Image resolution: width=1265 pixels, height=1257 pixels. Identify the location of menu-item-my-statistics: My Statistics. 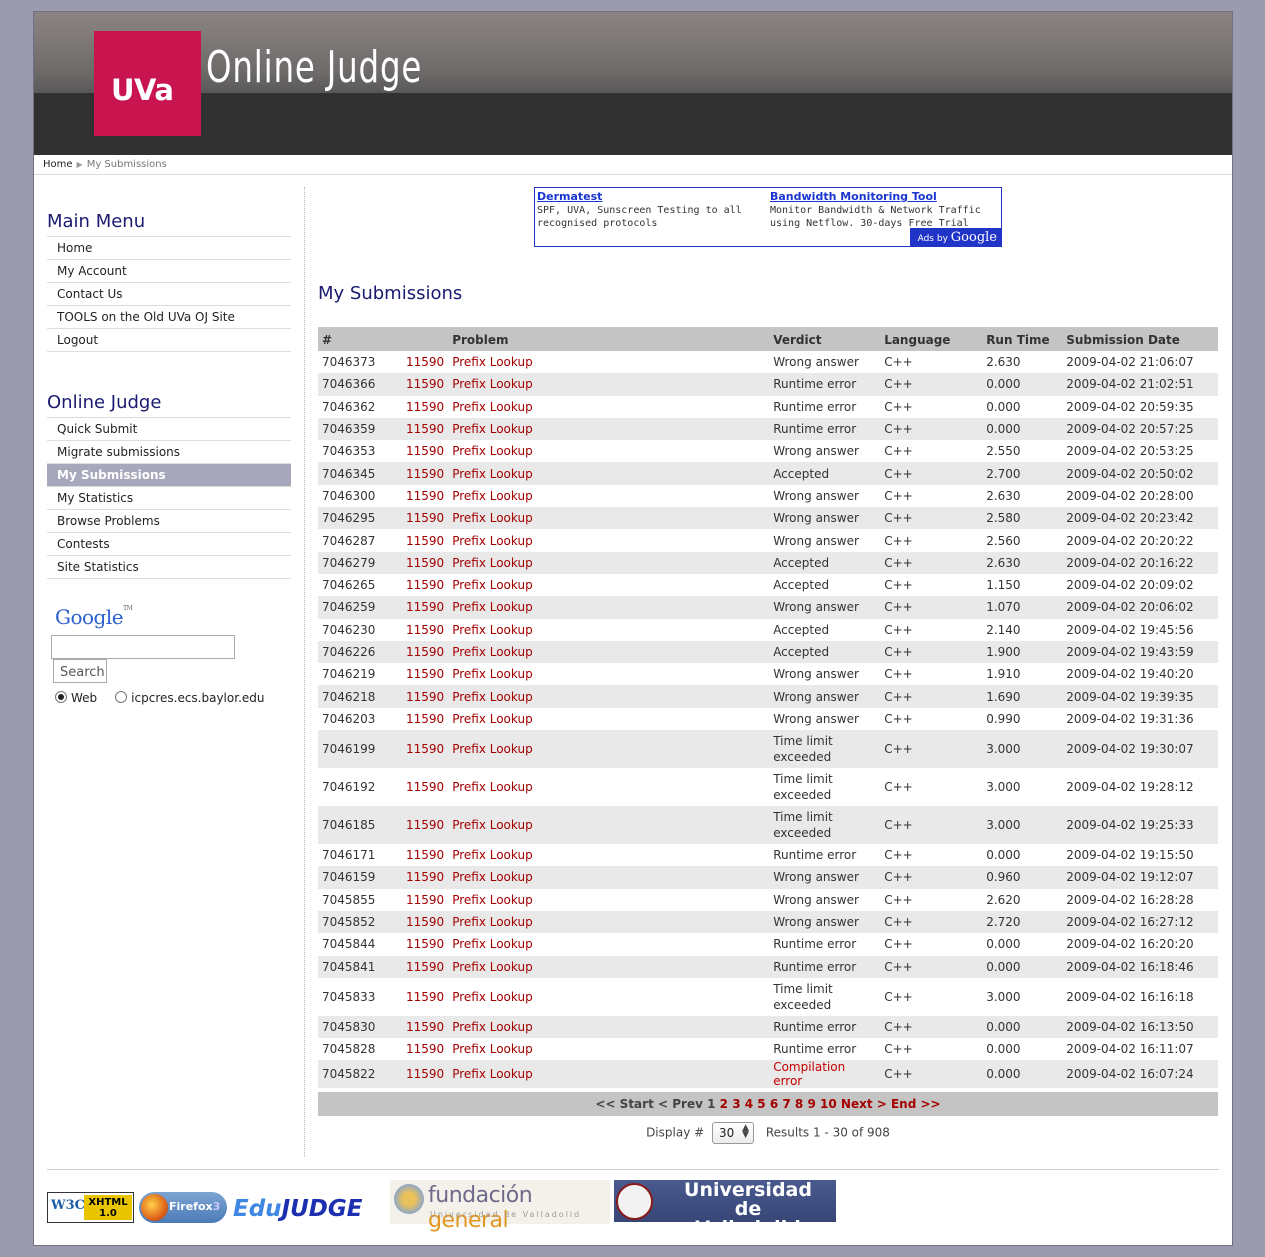
(169, 498).